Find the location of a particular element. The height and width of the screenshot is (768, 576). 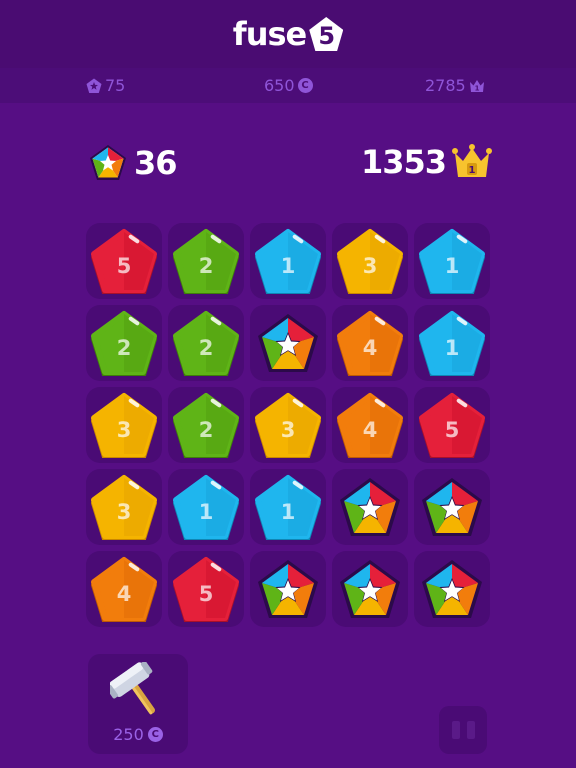

pause-button is located at coordinates (463, 730).